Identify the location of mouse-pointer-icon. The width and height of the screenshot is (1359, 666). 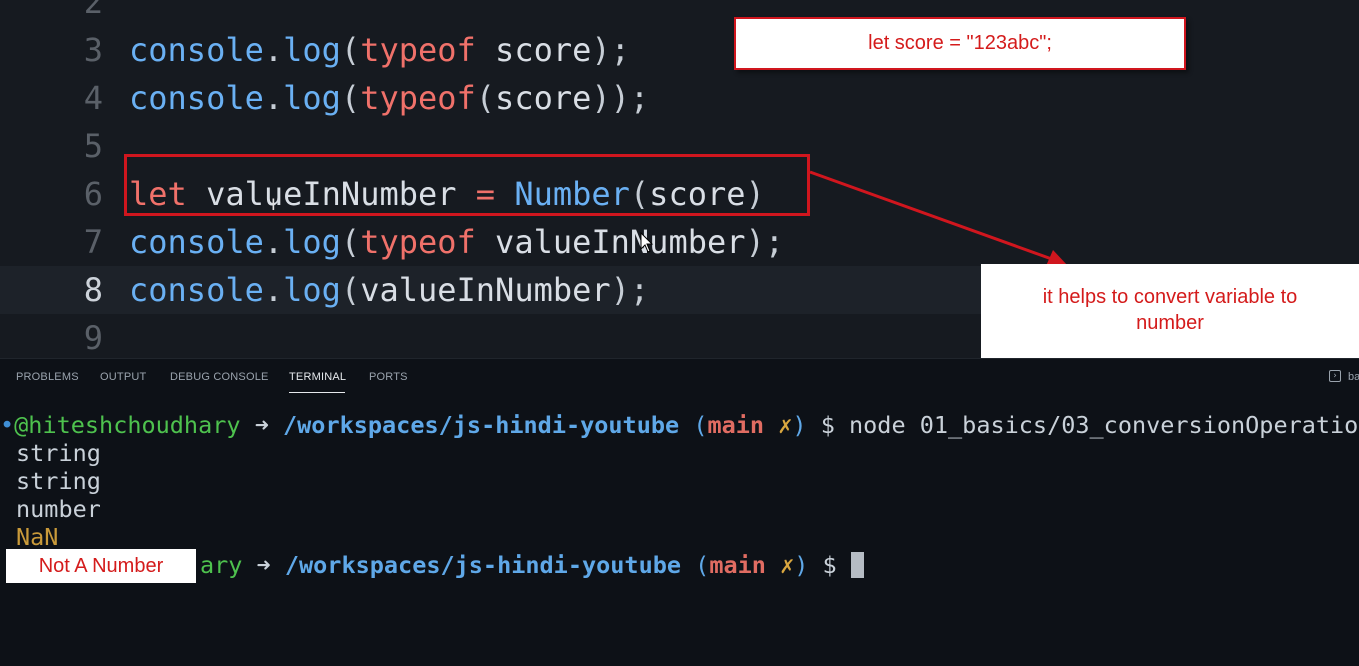
(647, 242).